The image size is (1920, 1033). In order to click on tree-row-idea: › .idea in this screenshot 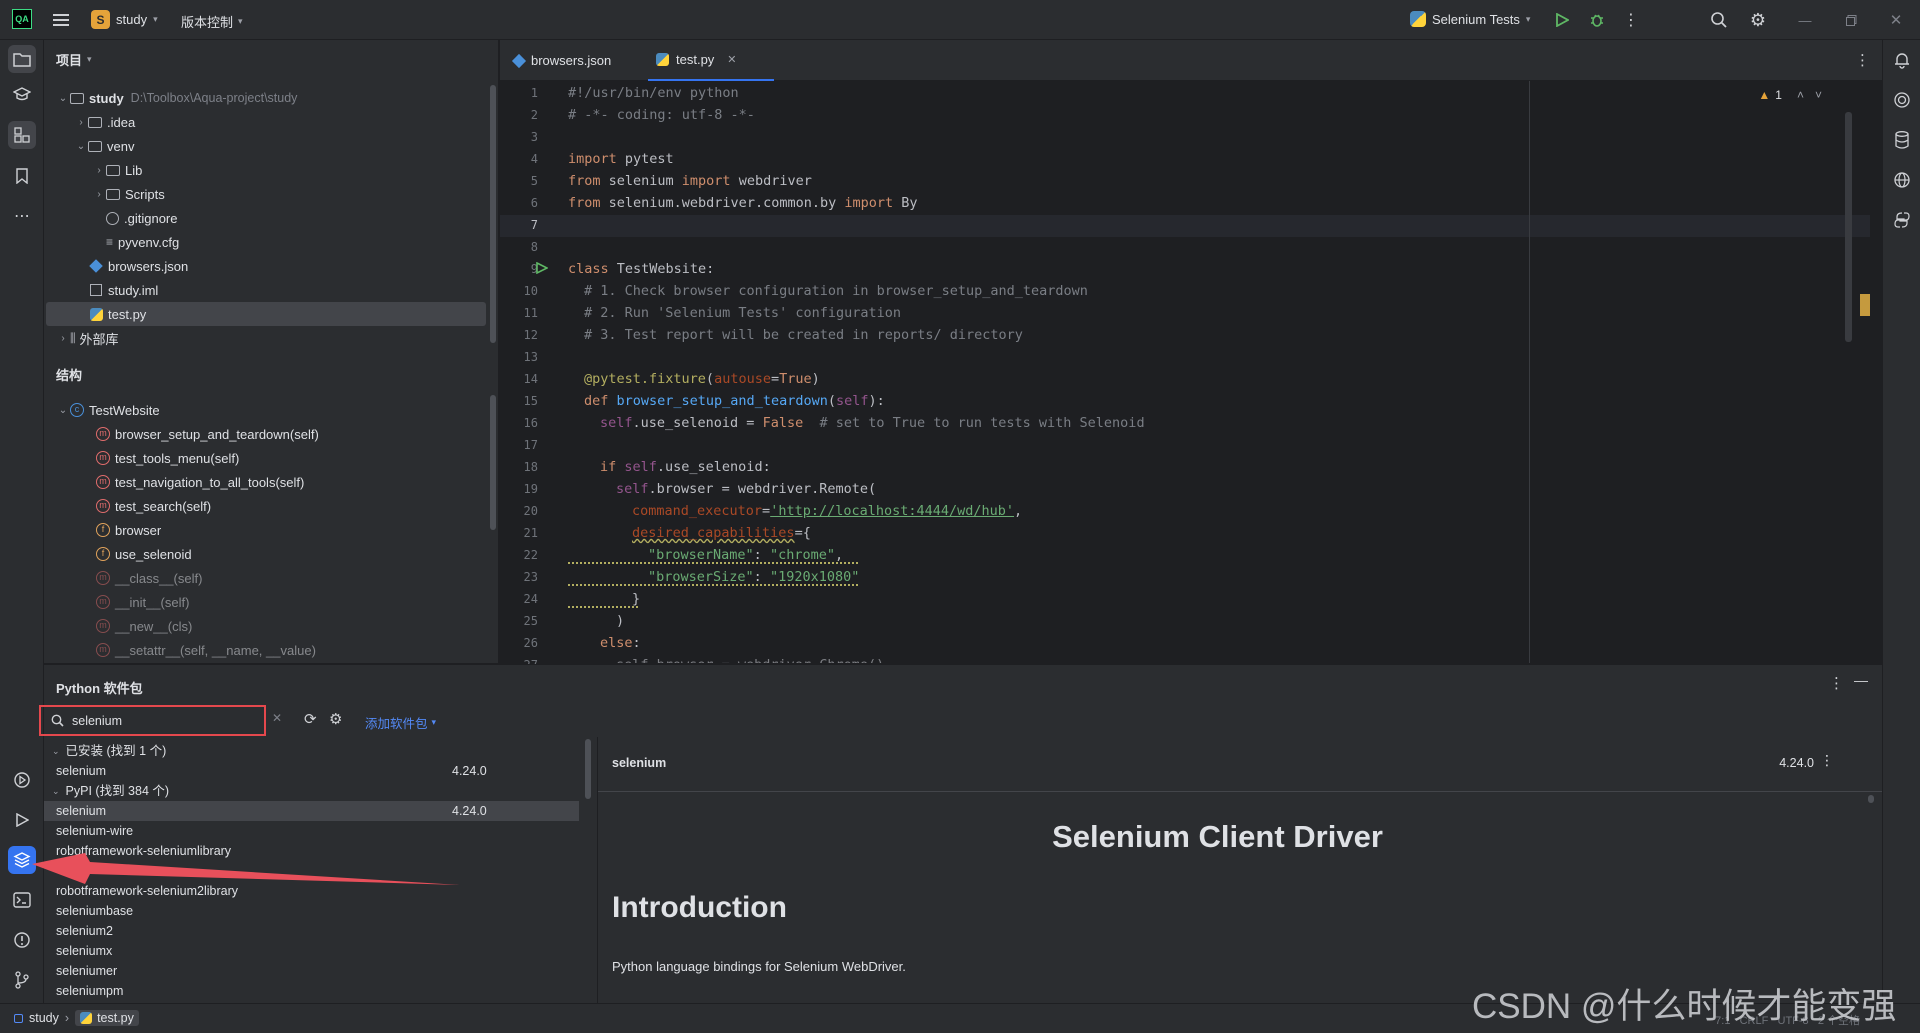, I will do `click(104, 122)`.